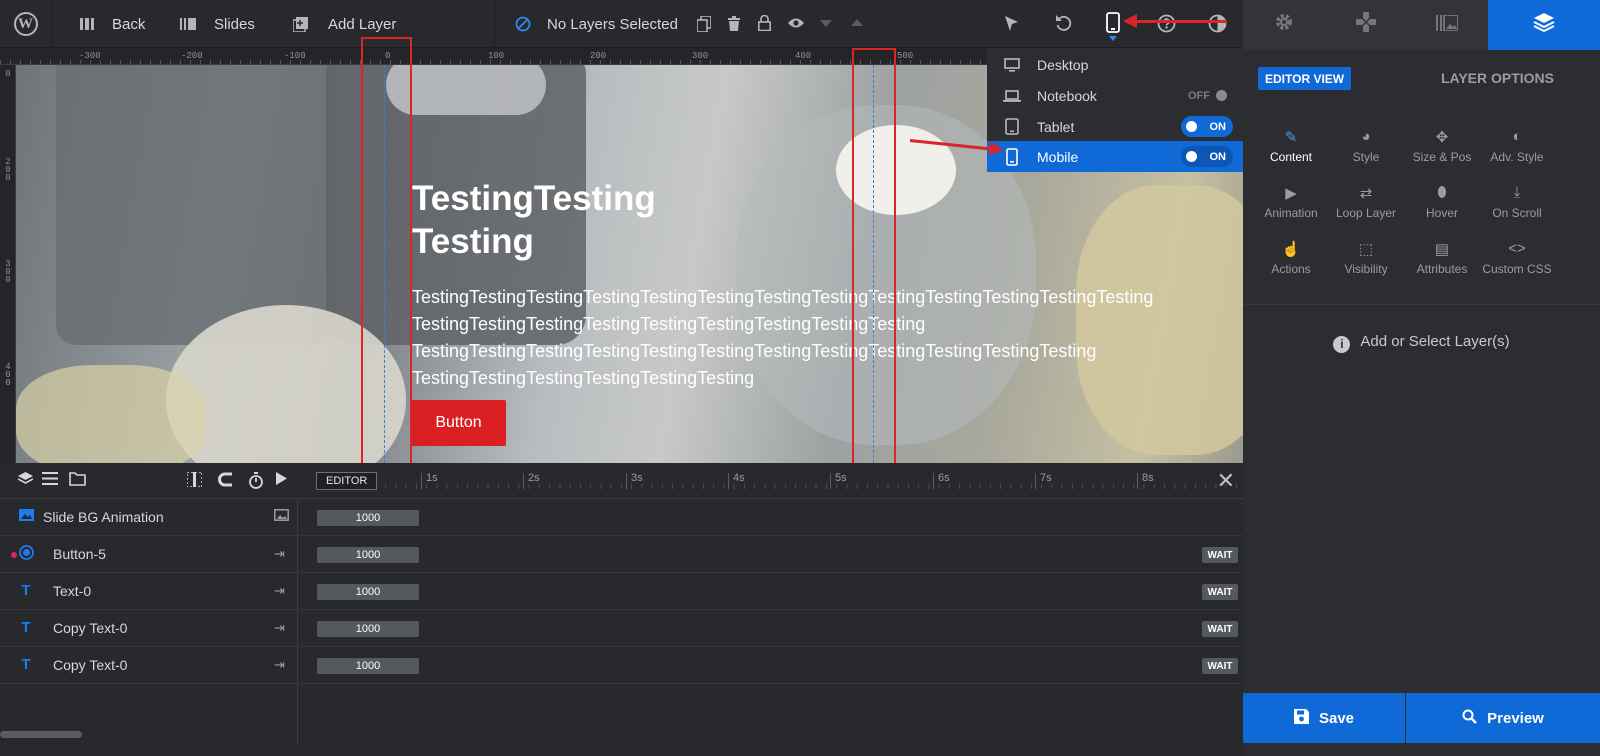 The height and width of the screenshot is (756, 1600). Describe the element at coordinates (857, 22) in the screenshot. I see `move-up-icon` at that location.